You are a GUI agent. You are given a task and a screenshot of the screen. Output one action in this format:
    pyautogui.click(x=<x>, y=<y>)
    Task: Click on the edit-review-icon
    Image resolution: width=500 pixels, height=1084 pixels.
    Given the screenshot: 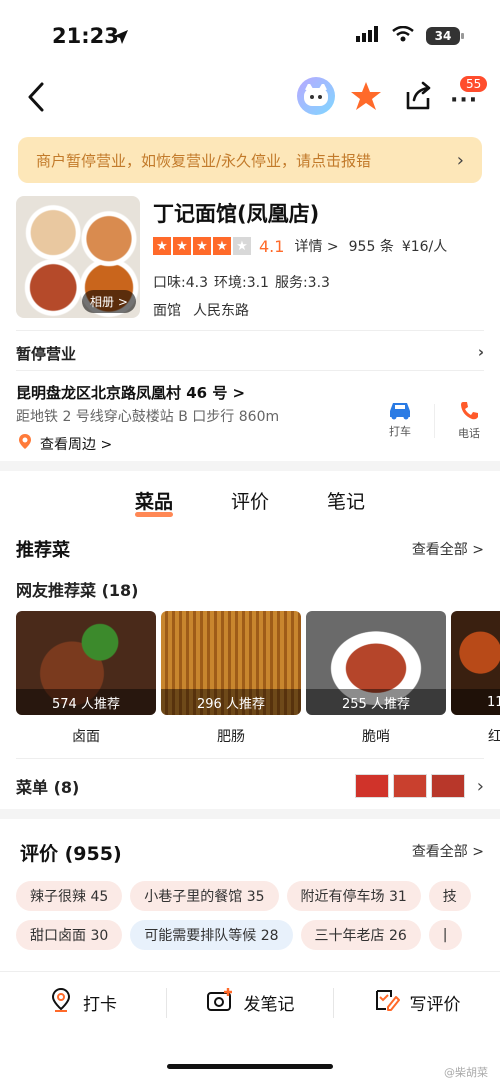 What is the action you would take?
    pyautogui.click(x=387, y=1002)
    